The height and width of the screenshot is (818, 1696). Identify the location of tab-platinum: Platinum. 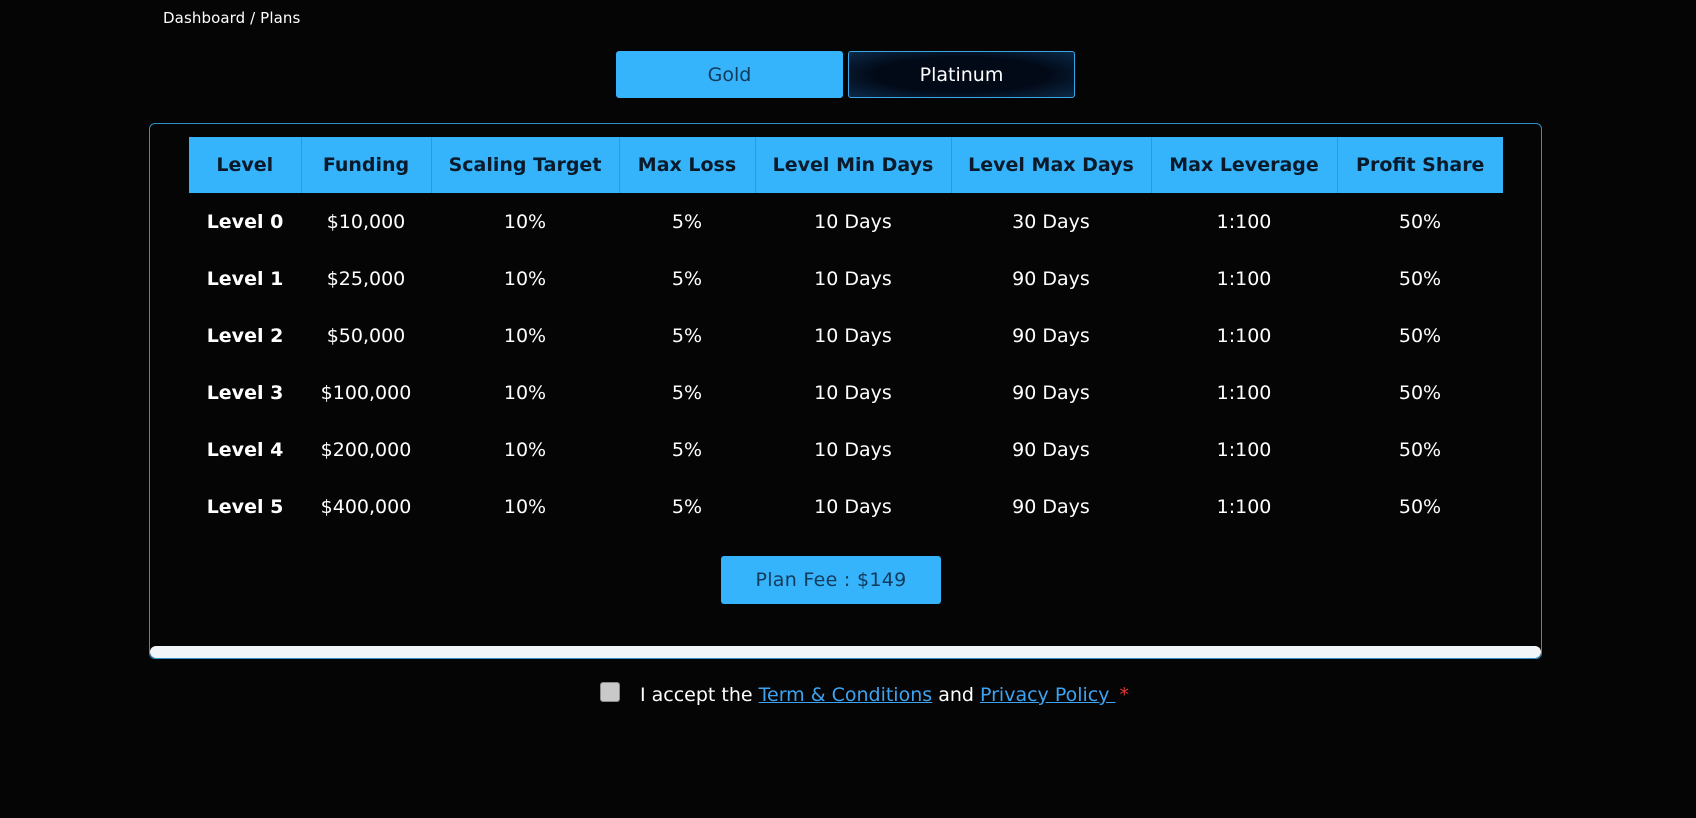
(961, 74).